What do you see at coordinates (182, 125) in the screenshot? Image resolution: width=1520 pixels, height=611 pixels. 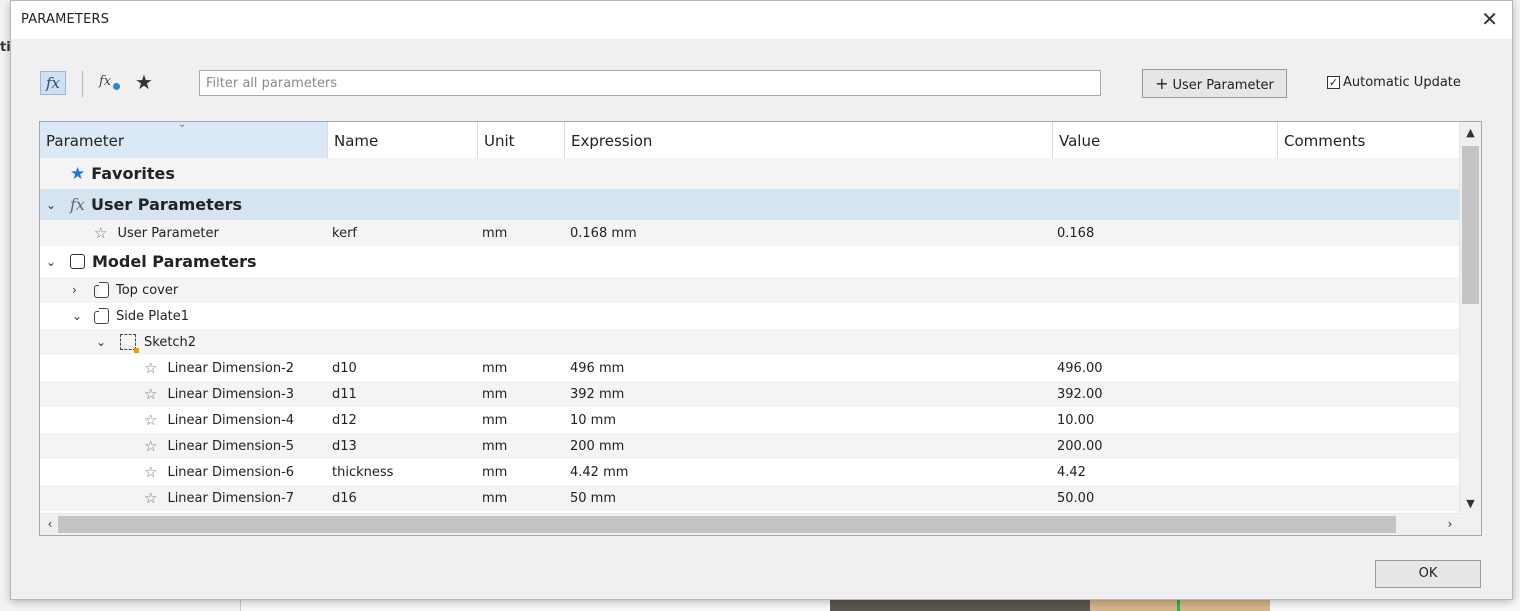 I see `sort-chevron-icon: ⌄` at bounding box center [182, 125].